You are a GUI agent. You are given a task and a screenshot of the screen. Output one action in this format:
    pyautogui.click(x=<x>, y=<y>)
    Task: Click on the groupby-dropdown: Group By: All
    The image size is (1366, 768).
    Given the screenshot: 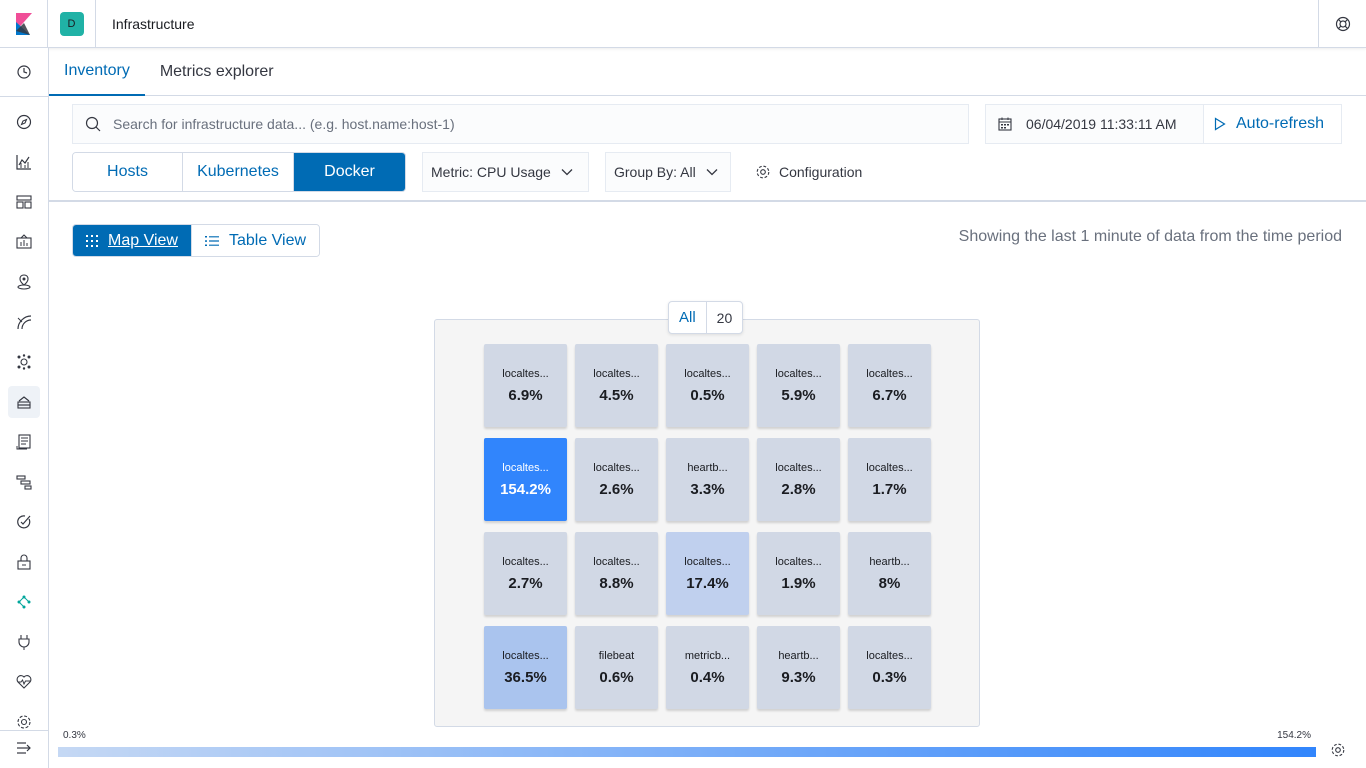 What is the action you would take?
    pyautogui.click(x=668, y=172)
    